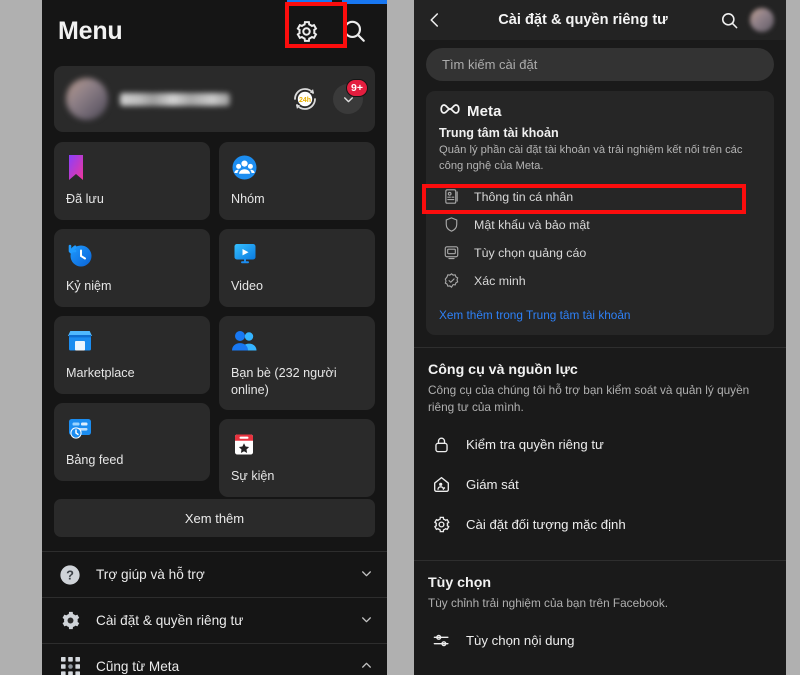  Describe the element at coordinates (100, 373) in the screenshot. I see `tile-label: Marketplace` at that location.